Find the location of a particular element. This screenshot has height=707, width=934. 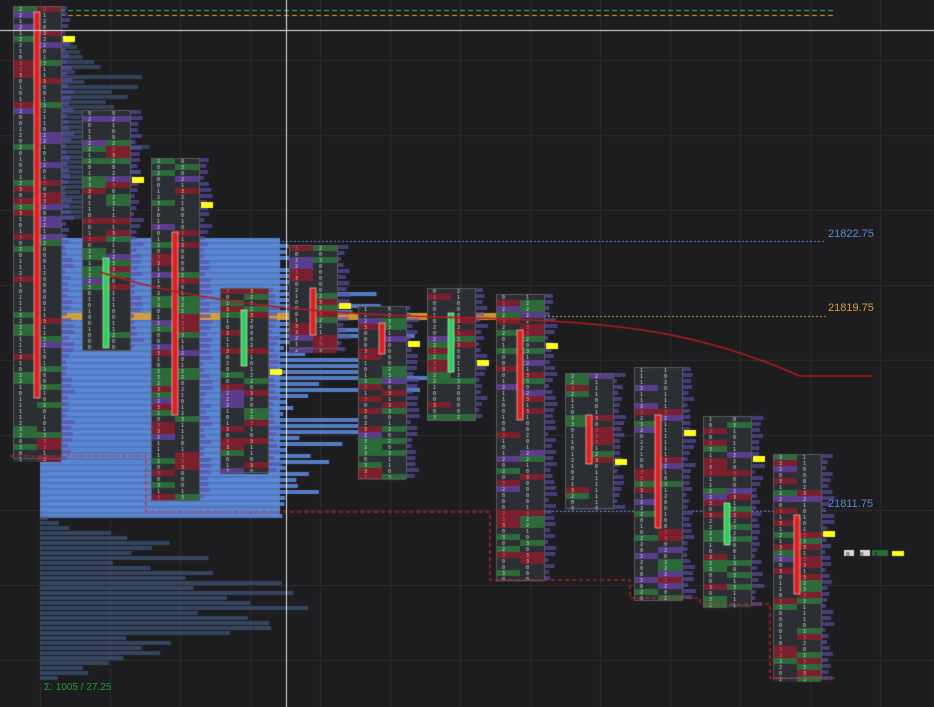

price-label-poc: 21819.75 is located at coordinates (851, 308).